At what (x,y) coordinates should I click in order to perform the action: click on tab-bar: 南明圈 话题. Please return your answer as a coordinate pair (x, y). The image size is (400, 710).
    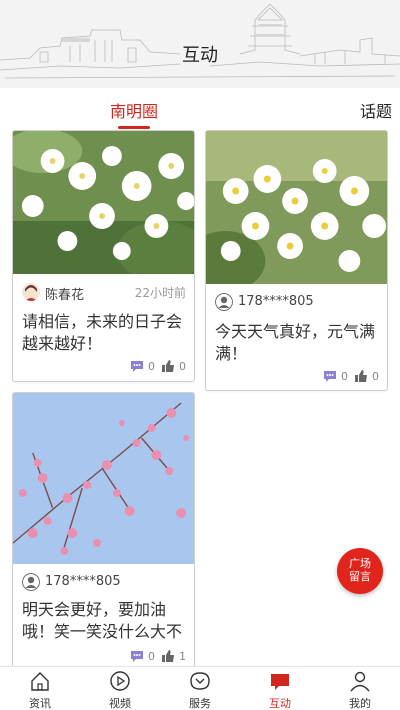
    Looking at the image, I should click on (200, 109).